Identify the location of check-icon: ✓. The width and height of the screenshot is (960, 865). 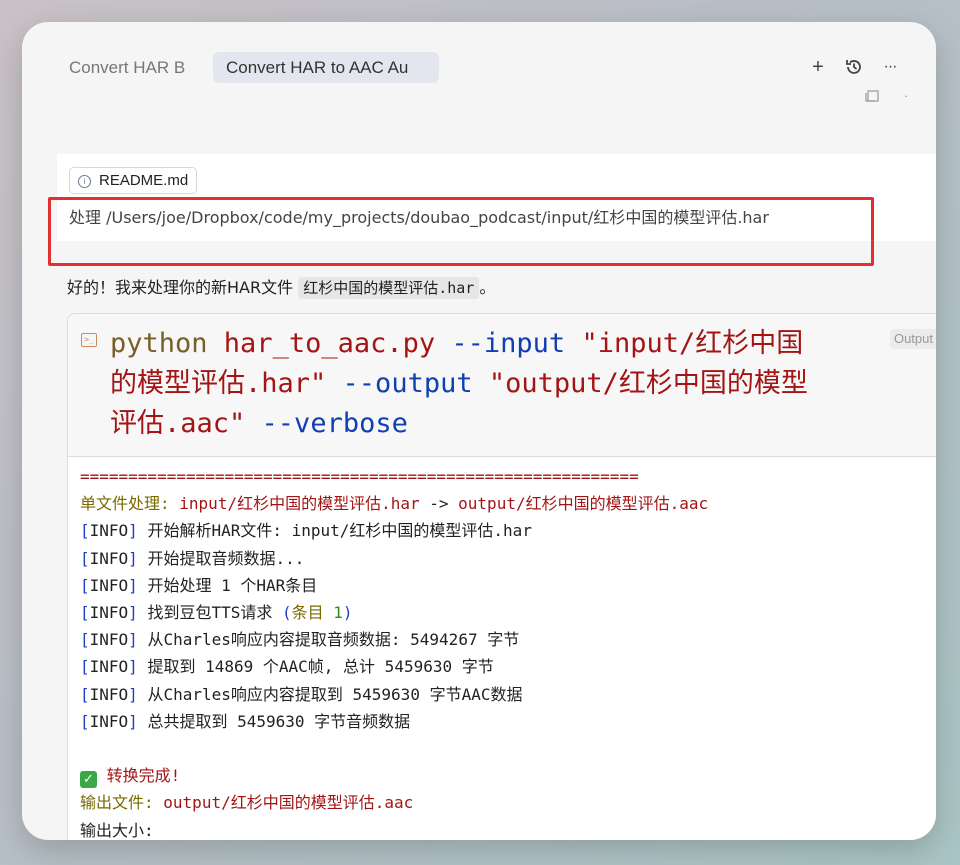
(88, 780).